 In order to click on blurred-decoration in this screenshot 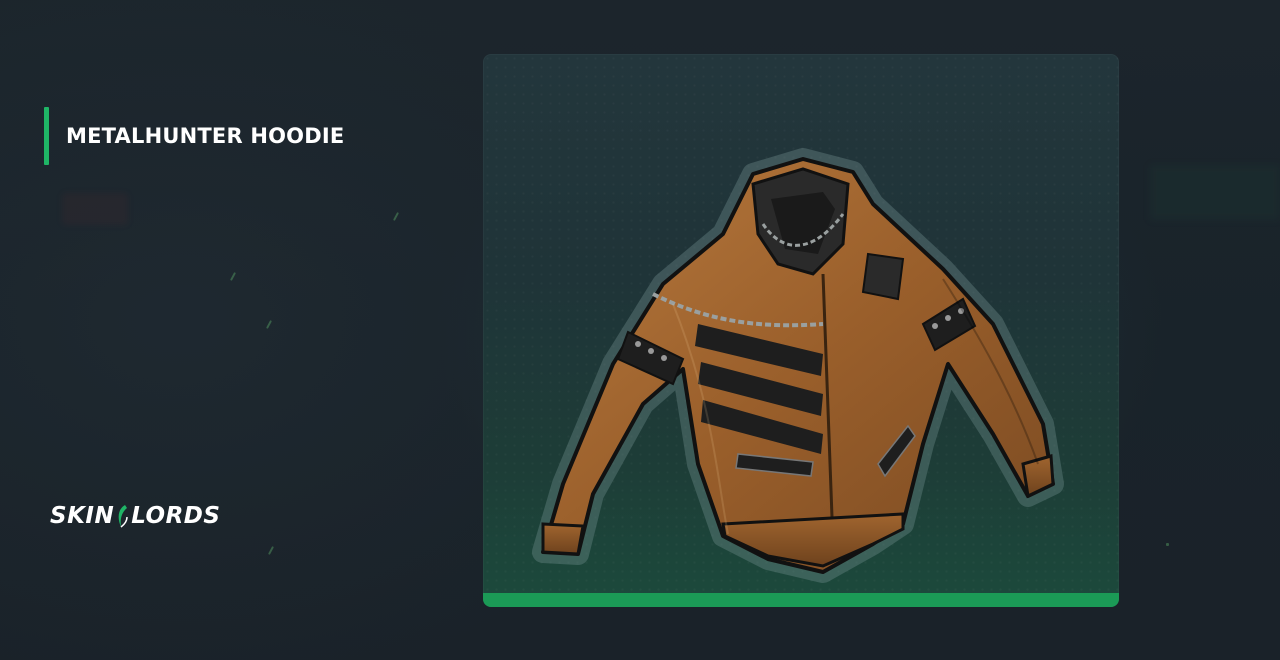, I will do `click(1215, 192)`.